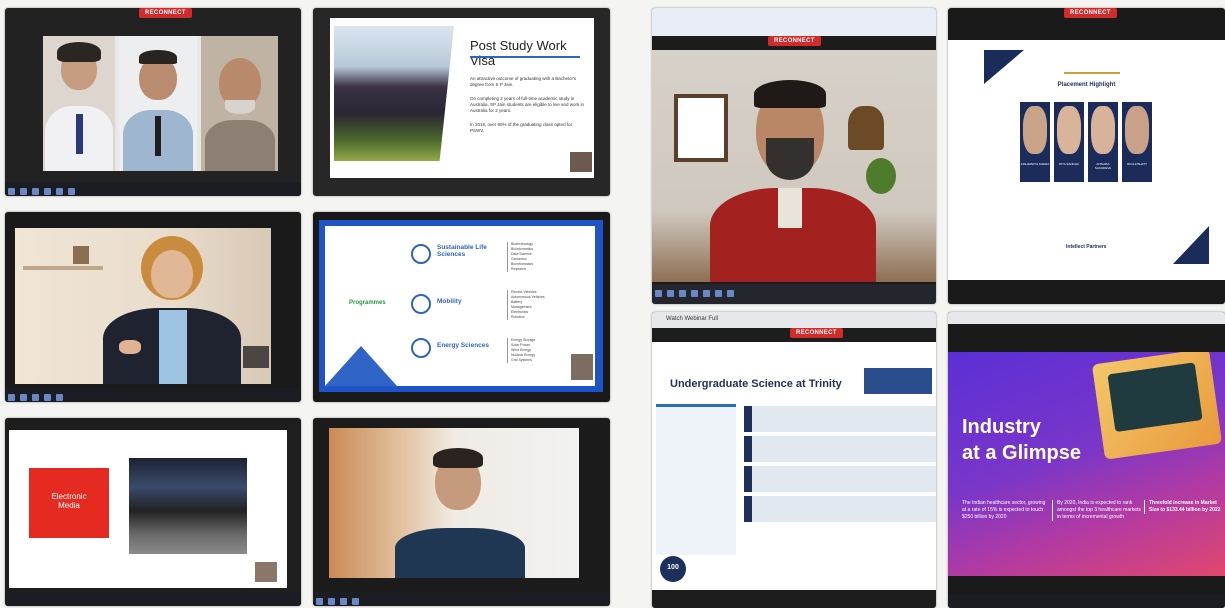 The width and height of the screenshot is (1225, 608). Describe the element at coordinates (63, 268) in the screenshot. I see `wall-shelf` at that location.